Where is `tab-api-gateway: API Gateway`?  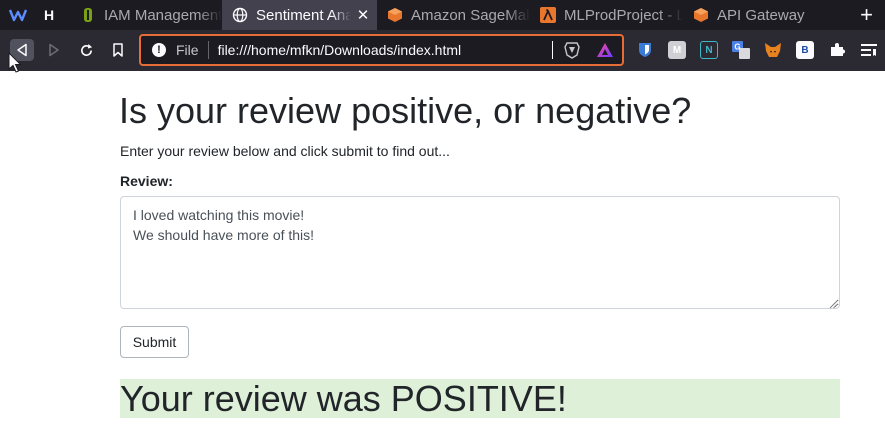
tab-api-gateway: API Gateway is located at coordinates (759, 15).